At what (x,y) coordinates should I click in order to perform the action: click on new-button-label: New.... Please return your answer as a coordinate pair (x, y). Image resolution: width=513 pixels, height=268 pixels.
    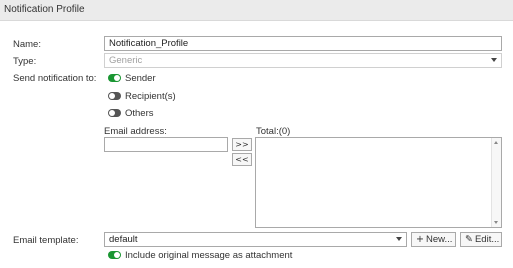
    Looking at the image, I should click on (439, 239).